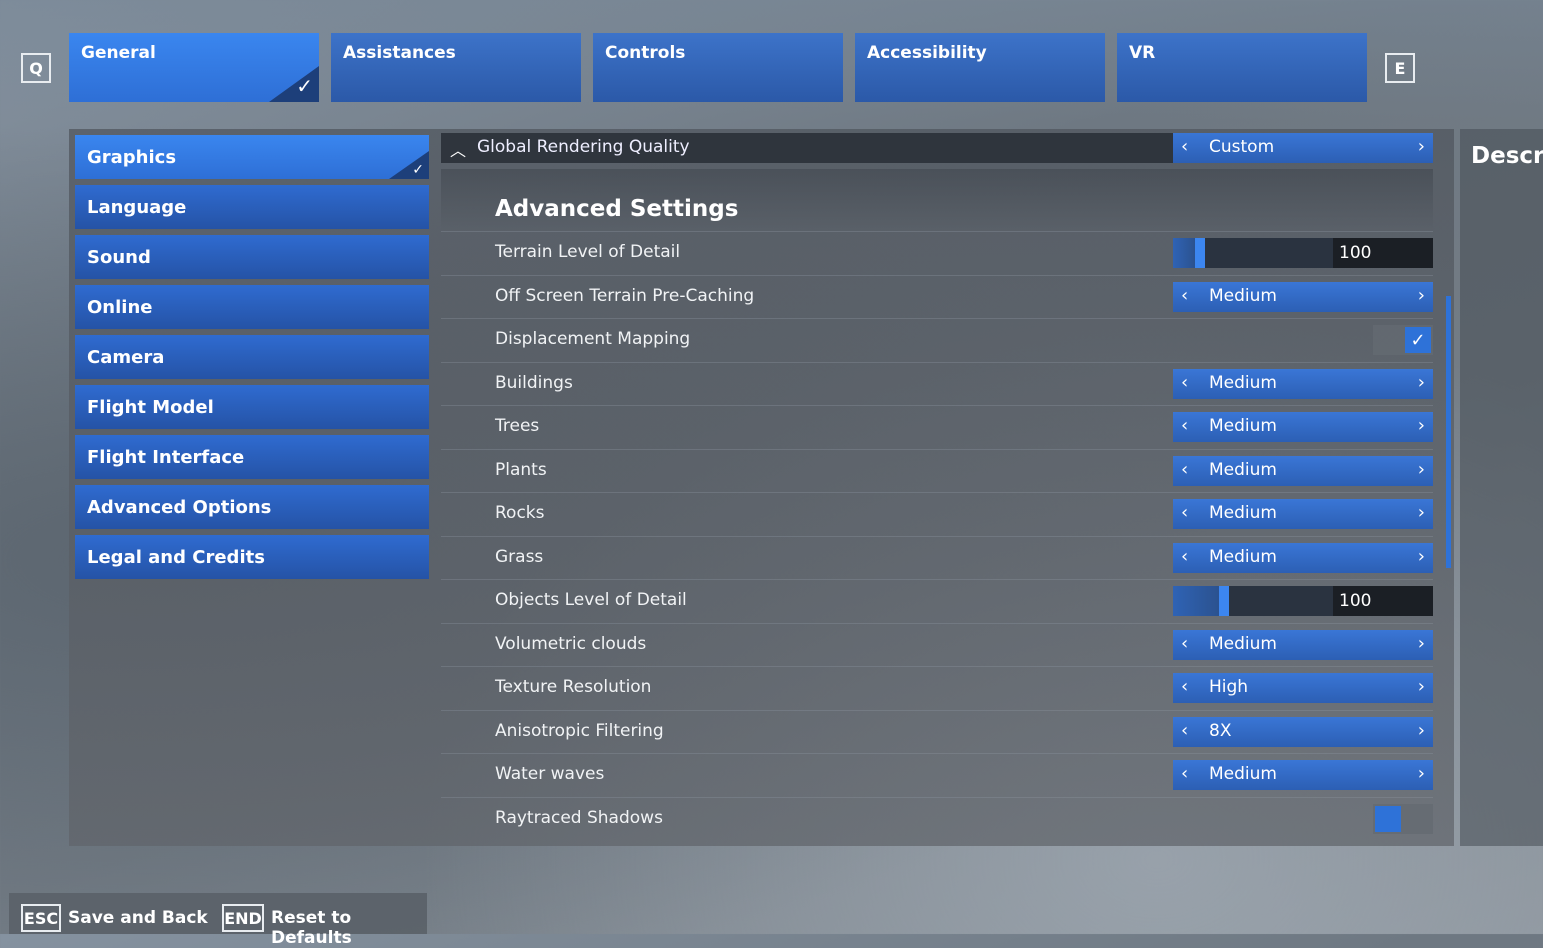 The height and width of the screenshot is (948, 1543). Describe the element at coordinates (1303, 253) in the screenshot. I see `terrain-lod-slider: 100` at that location.